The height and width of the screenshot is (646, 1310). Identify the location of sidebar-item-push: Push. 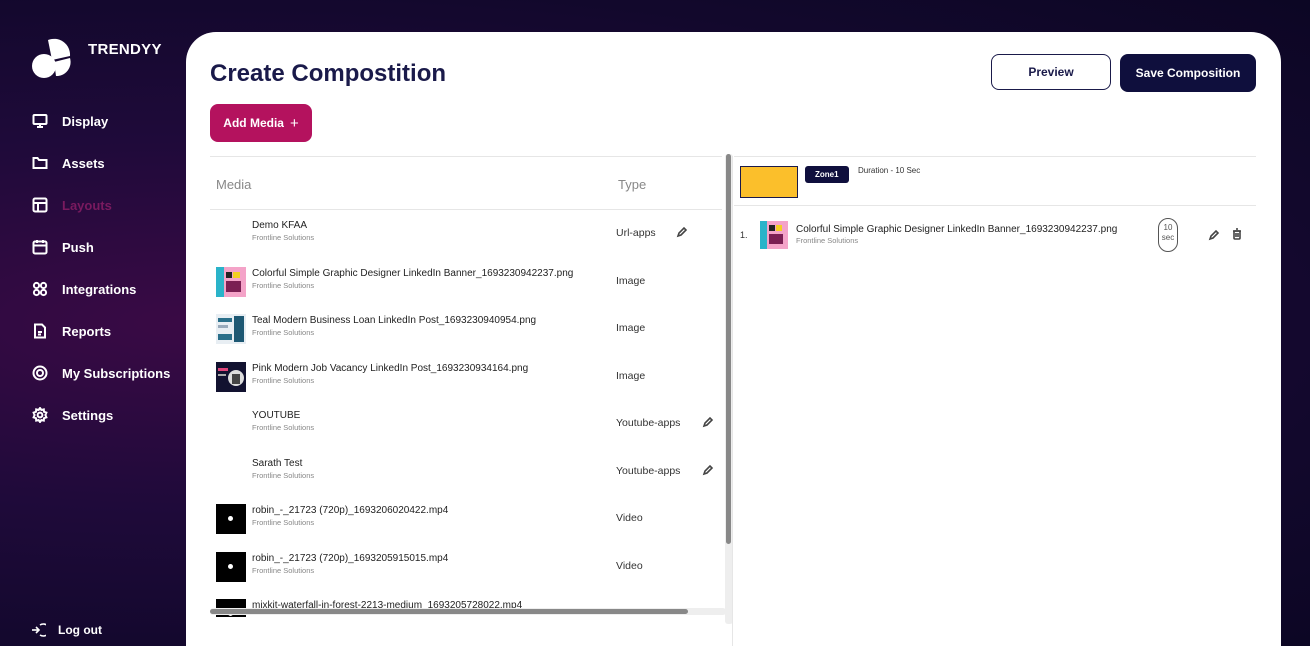
(93, 247).